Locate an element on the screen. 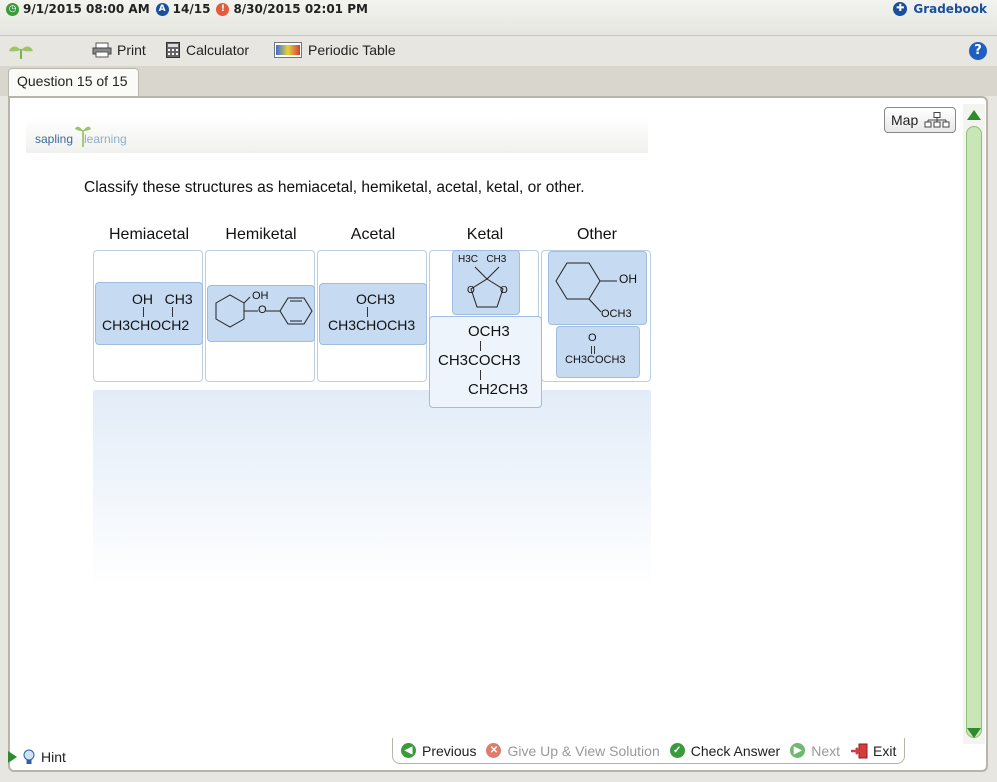  tab-bar: Question 15 of 15 is located at coordinates (498, 81).